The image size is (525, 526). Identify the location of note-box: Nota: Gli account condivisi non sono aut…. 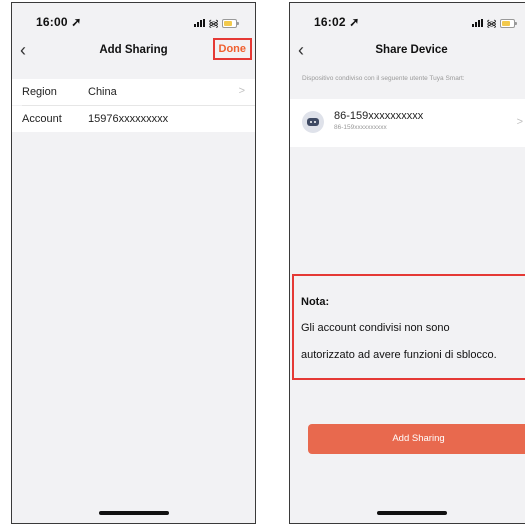
(408, 327).